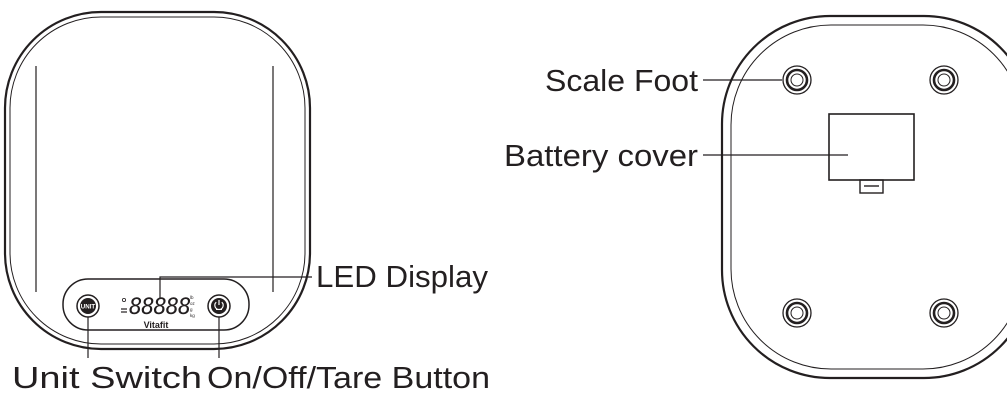 Image resolution: width=1007 pixels, height=393 pixels. What do you see at coordinates (944, 80) in the screenshot?
I see `scale-foot-top-right` at bounding box center [944, 80].